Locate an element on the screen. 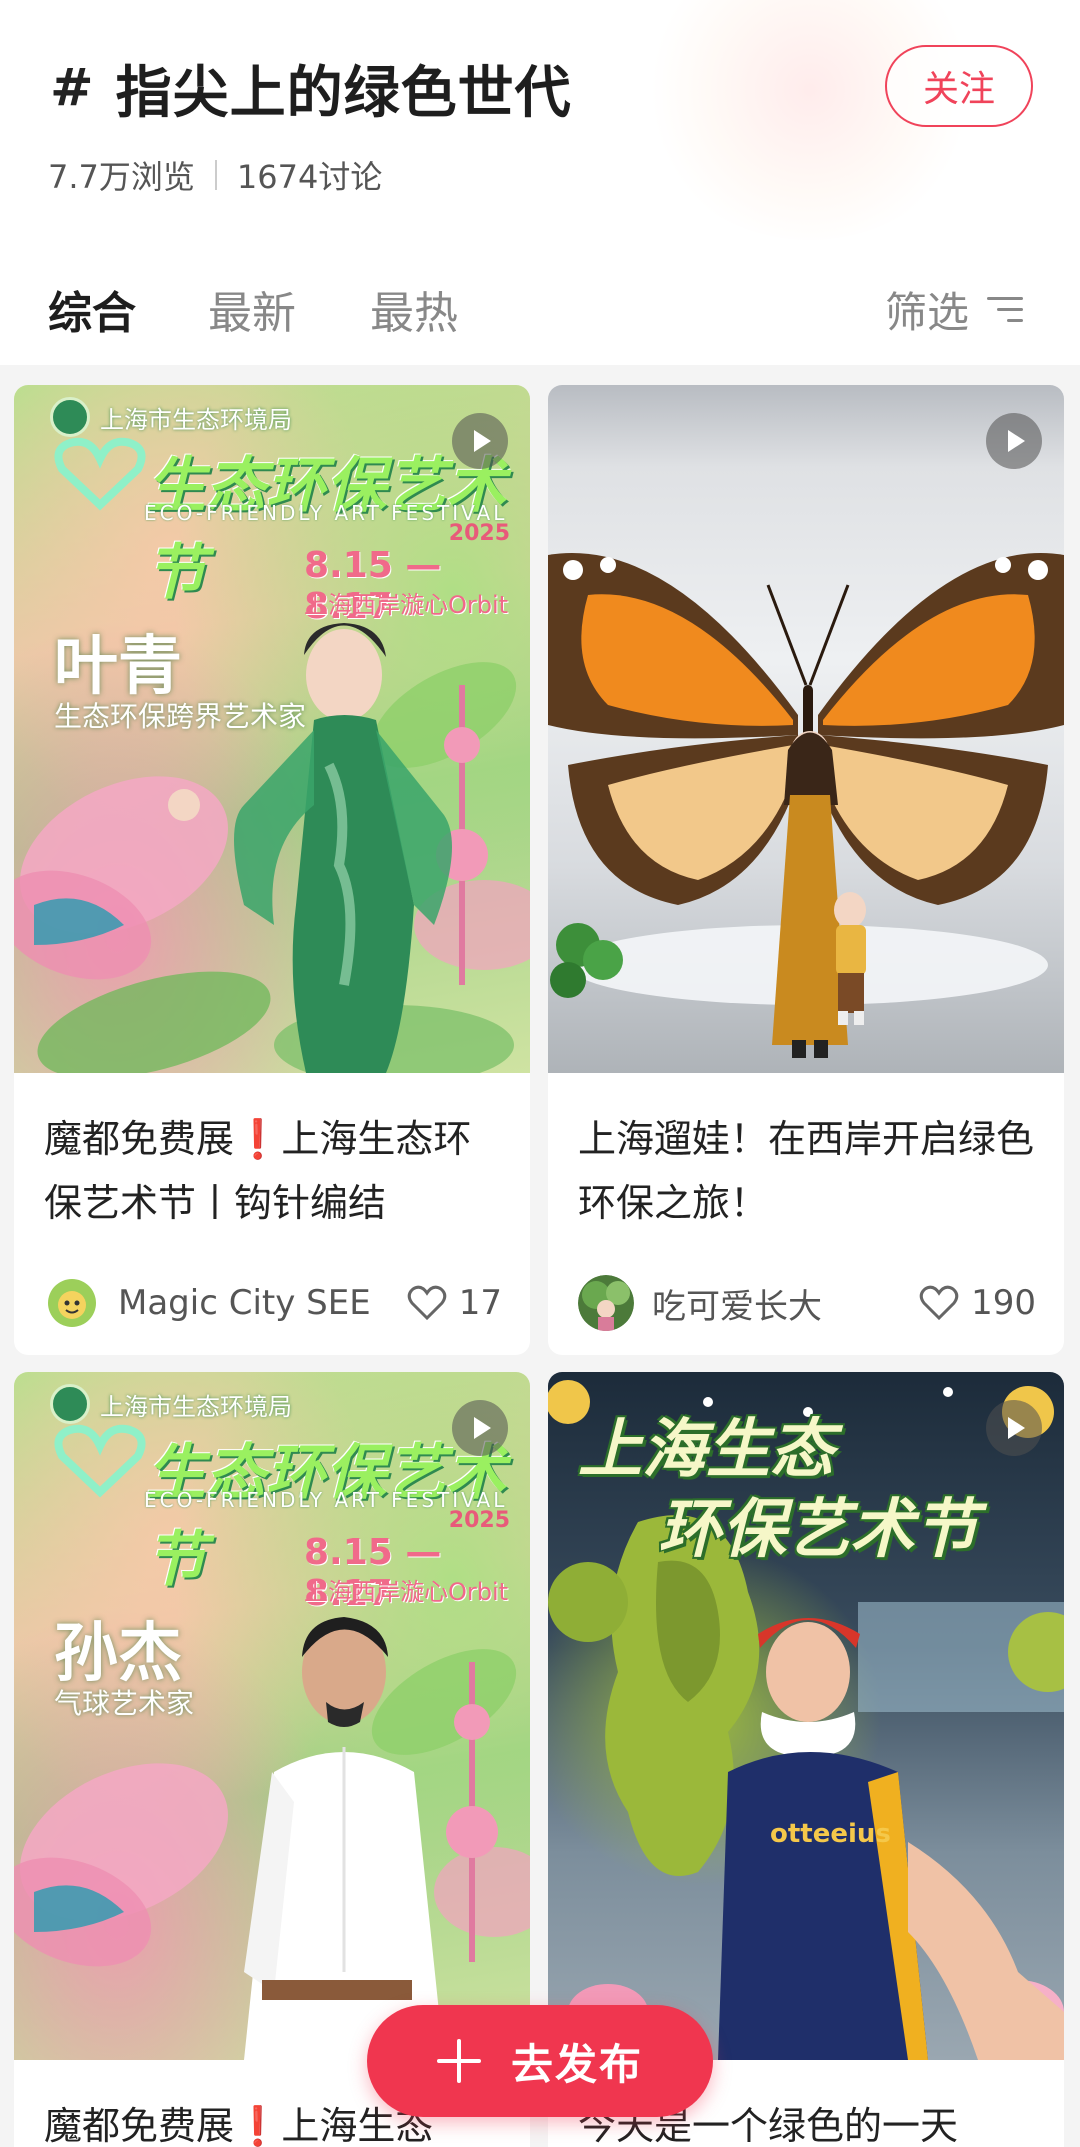 The image size is (1080, 2147). artist-role: 气球艺术家 is located at coordinates (124, 1703).